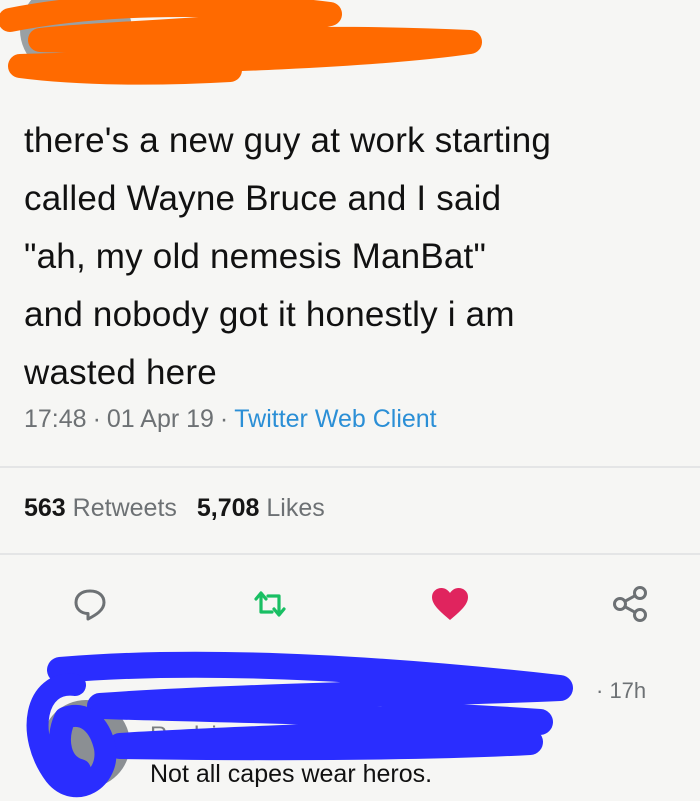 This screenshot has height=801, width=700. What do you see at coordinates (45, 508) in the screenshot?
I see `retweets-count: 563` at bounding box center [45, 508].